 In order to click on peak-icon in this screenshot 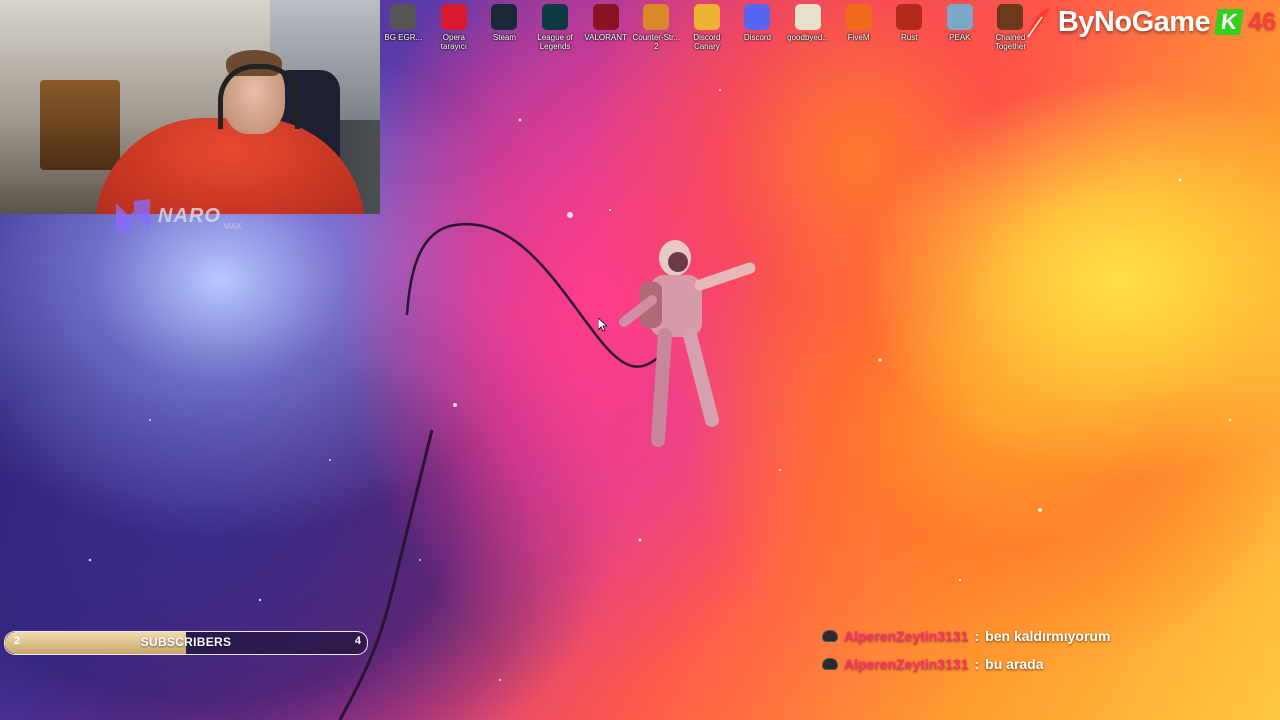, I will do `click(959, 17)`.